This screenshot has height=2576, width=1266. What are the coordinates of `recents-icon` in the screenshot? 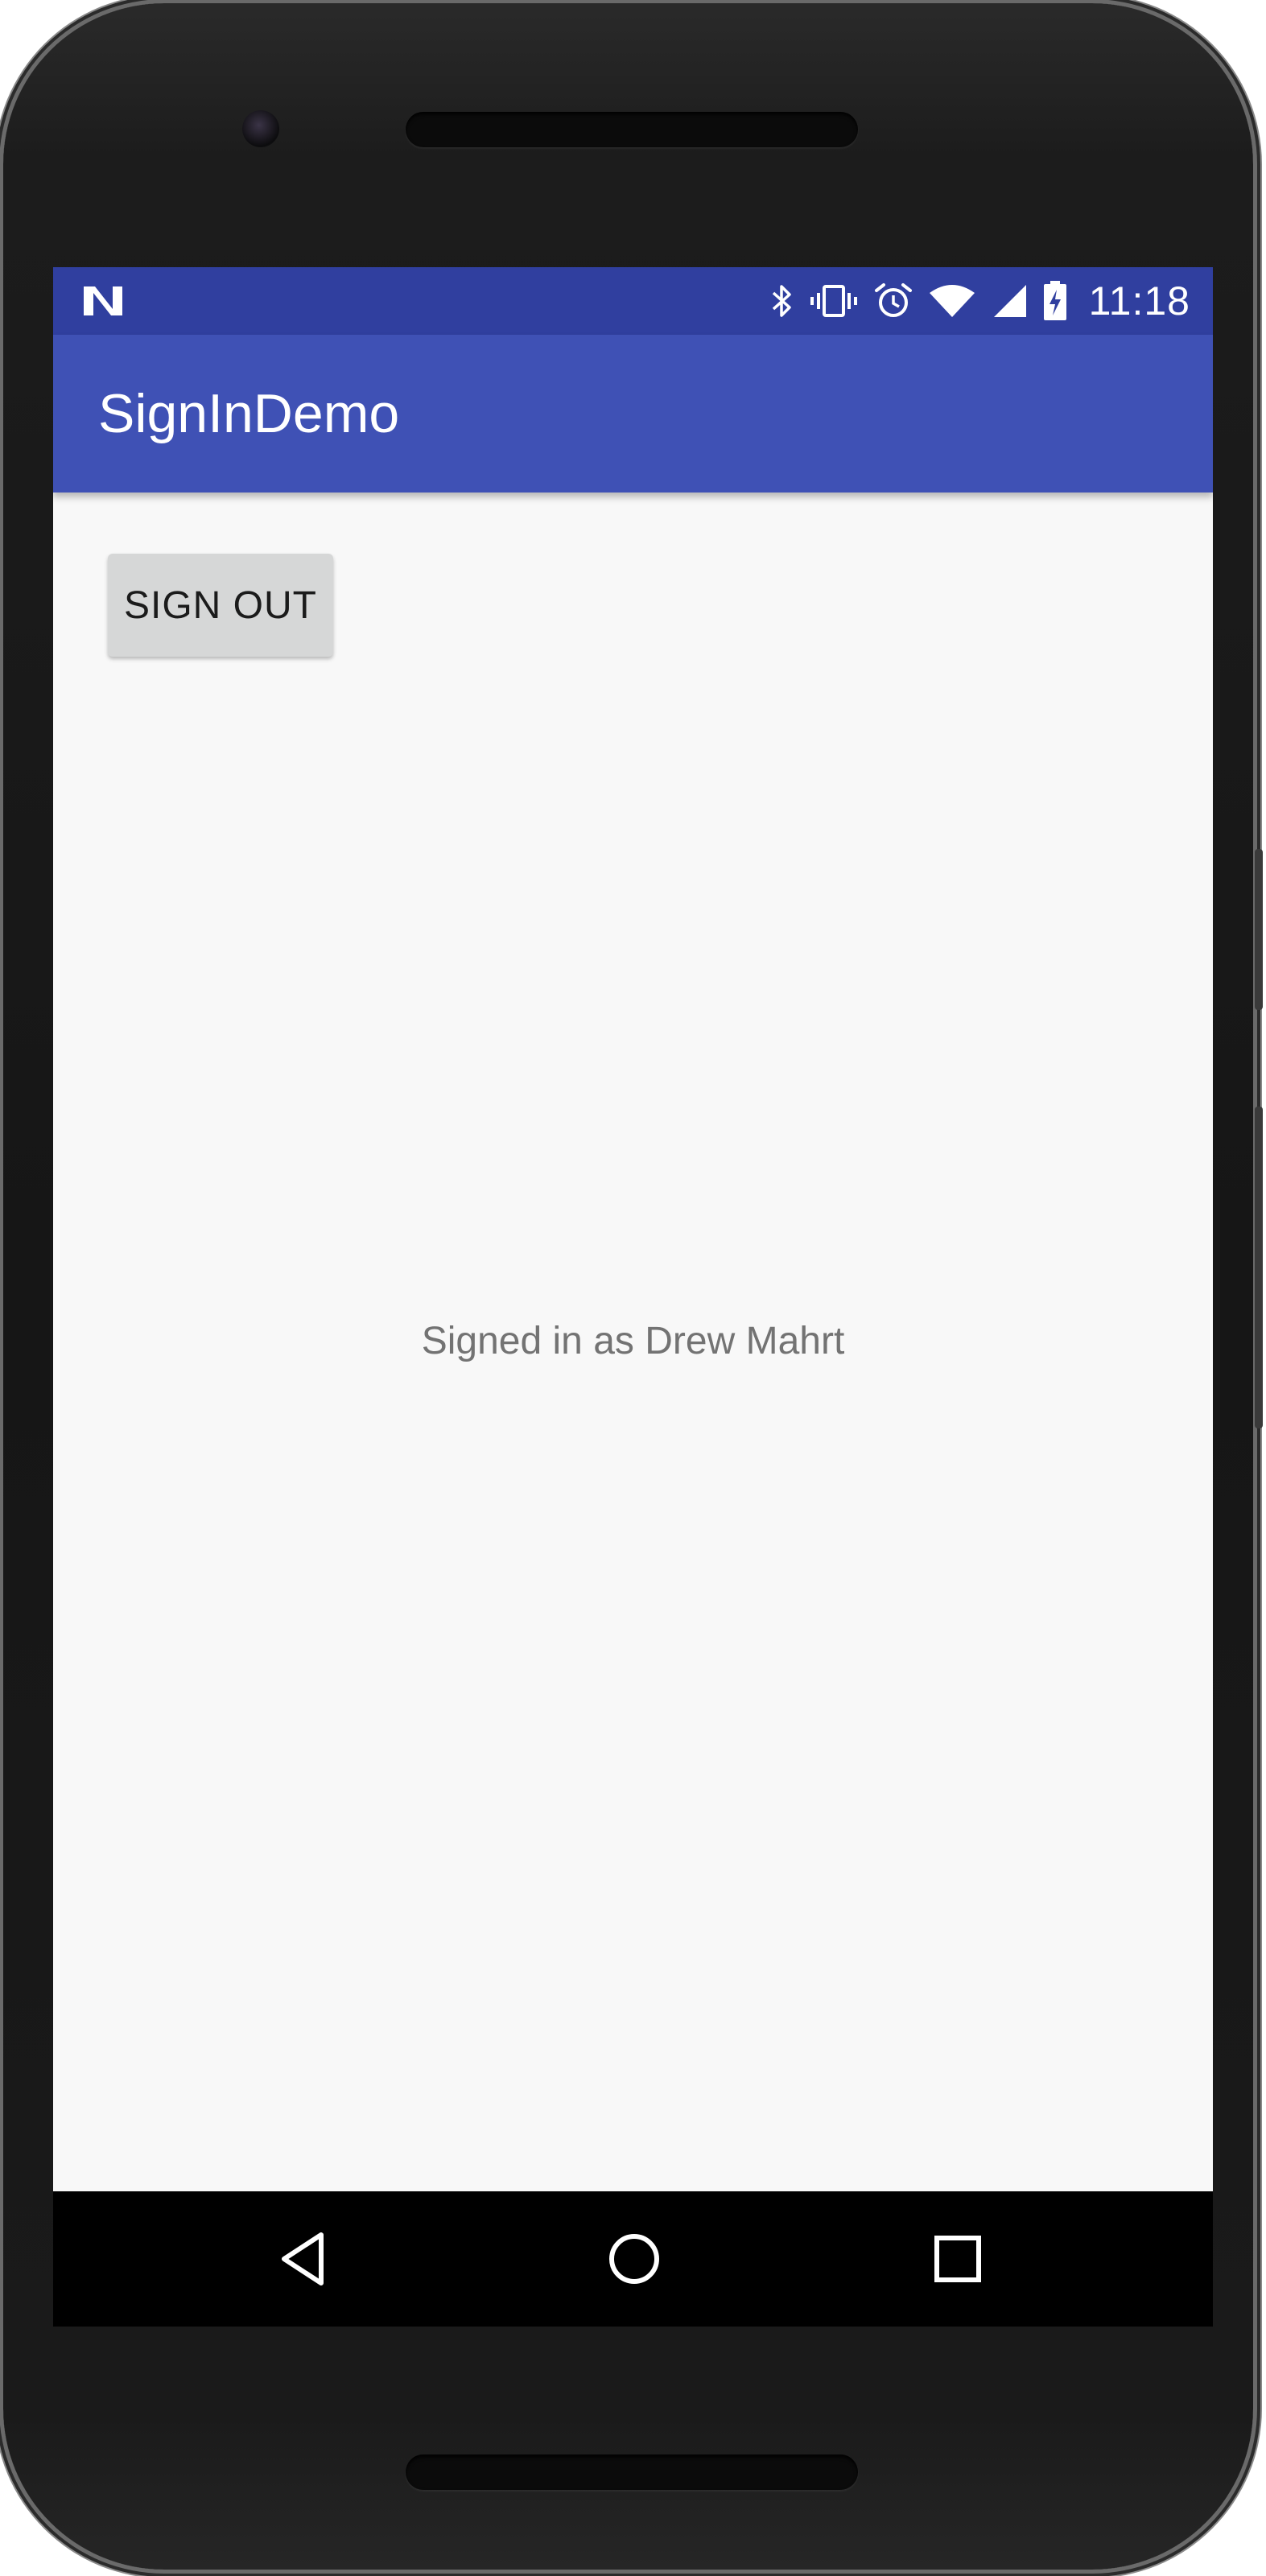 It's located at (957, 2259).